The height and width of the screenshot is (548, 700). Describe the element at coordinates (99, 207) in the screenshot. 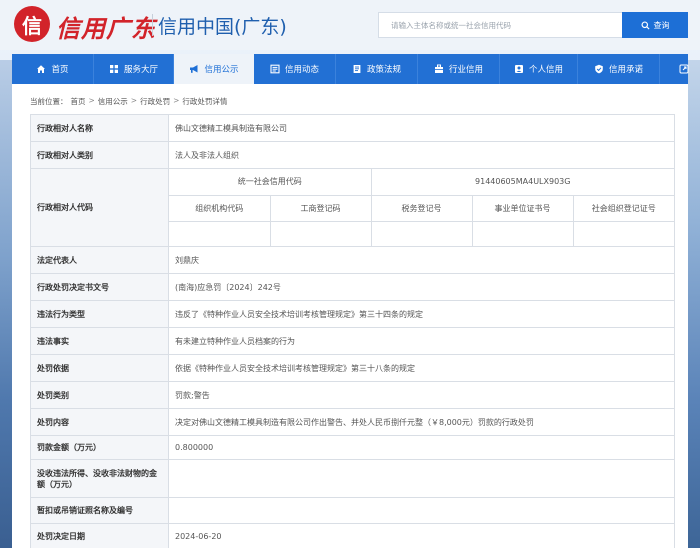

I see `row-label: 行政相对人代码` at that location.